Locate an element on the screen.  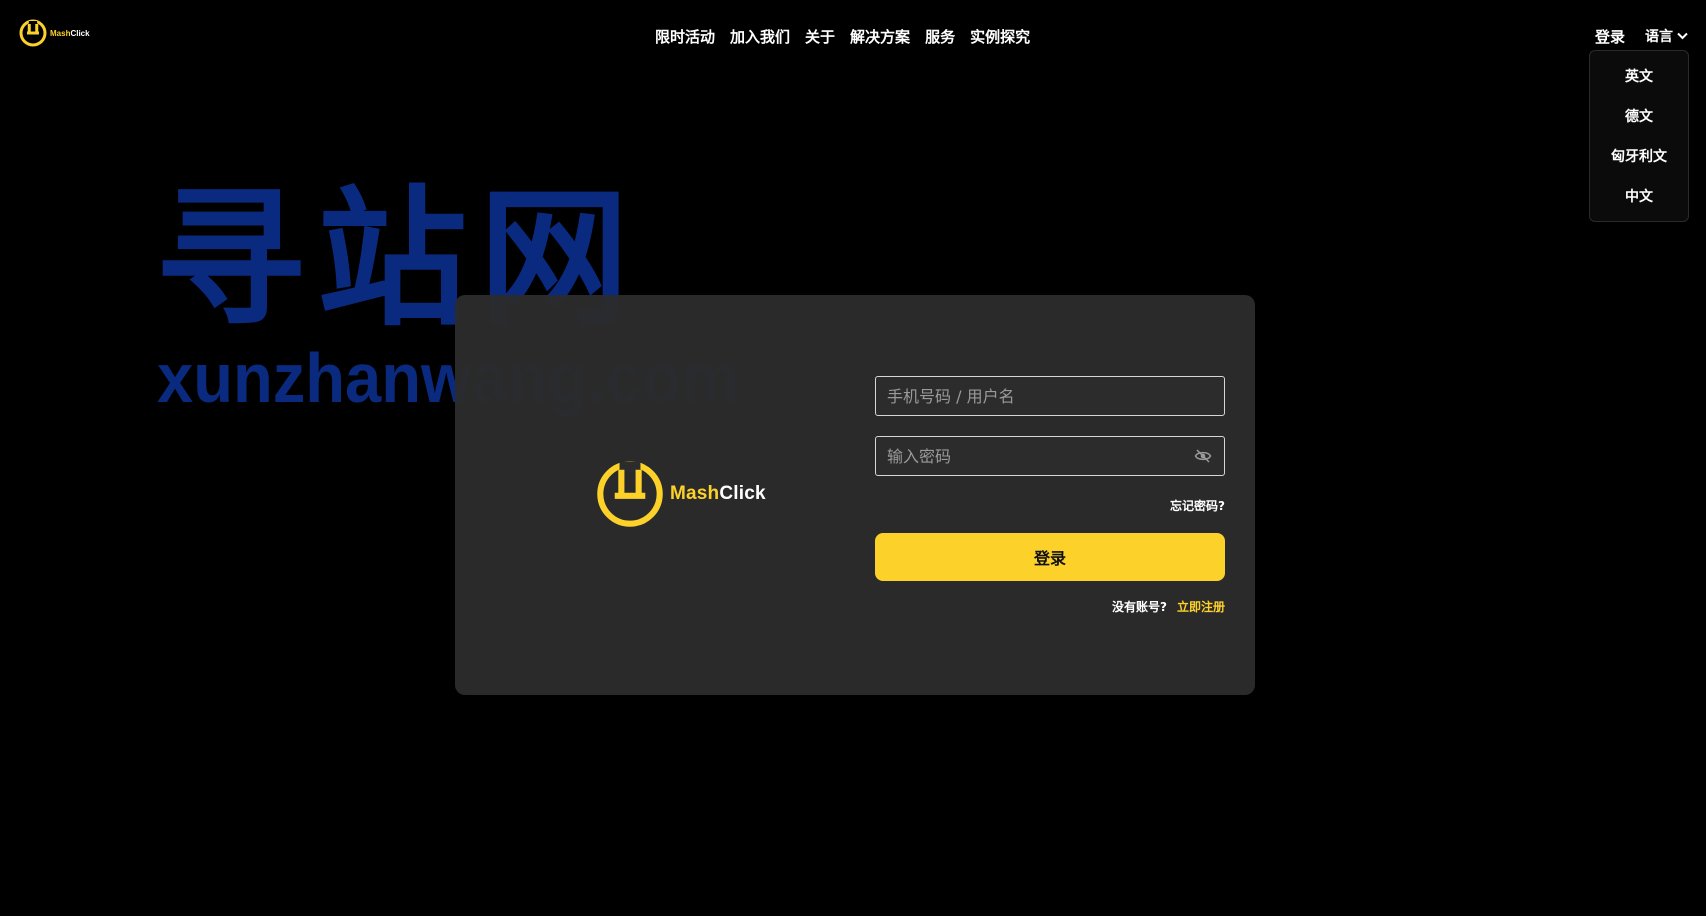
language-dropdown: 英文 德文 匈牙利文 中文 is located at coordinates (1639, 136).